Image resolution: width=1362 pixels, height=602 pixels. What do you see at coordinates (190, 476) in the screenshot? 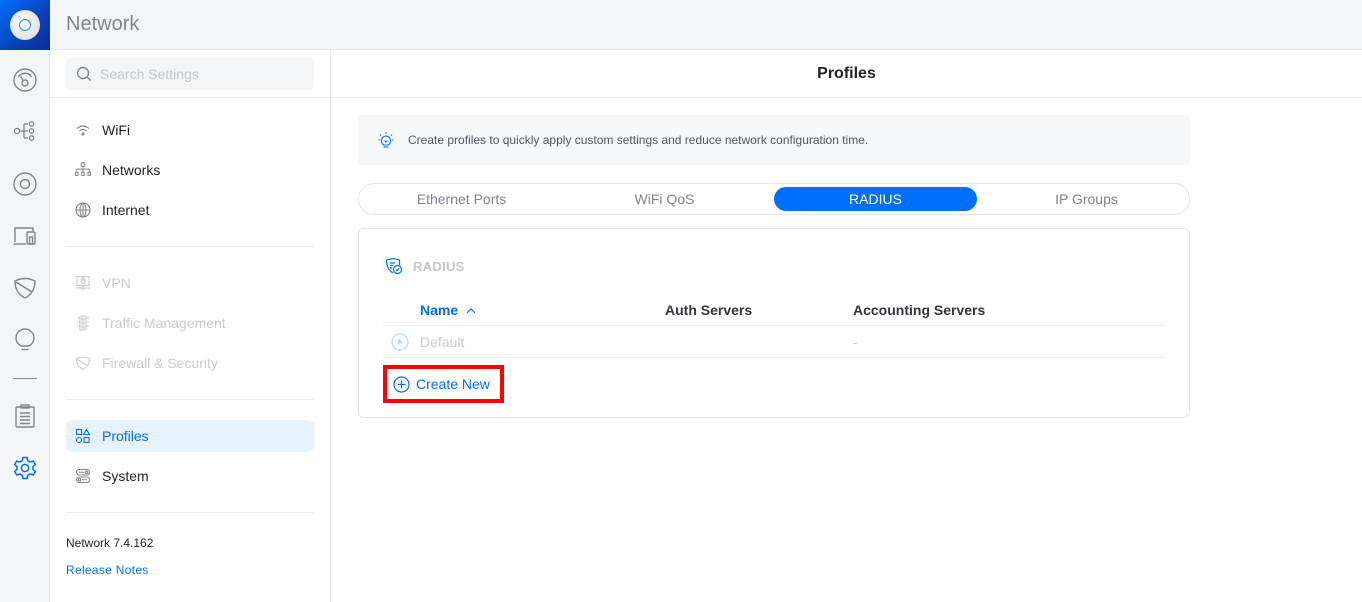
I see `sidebar-item-system: System` at bounding box center [190, 476].